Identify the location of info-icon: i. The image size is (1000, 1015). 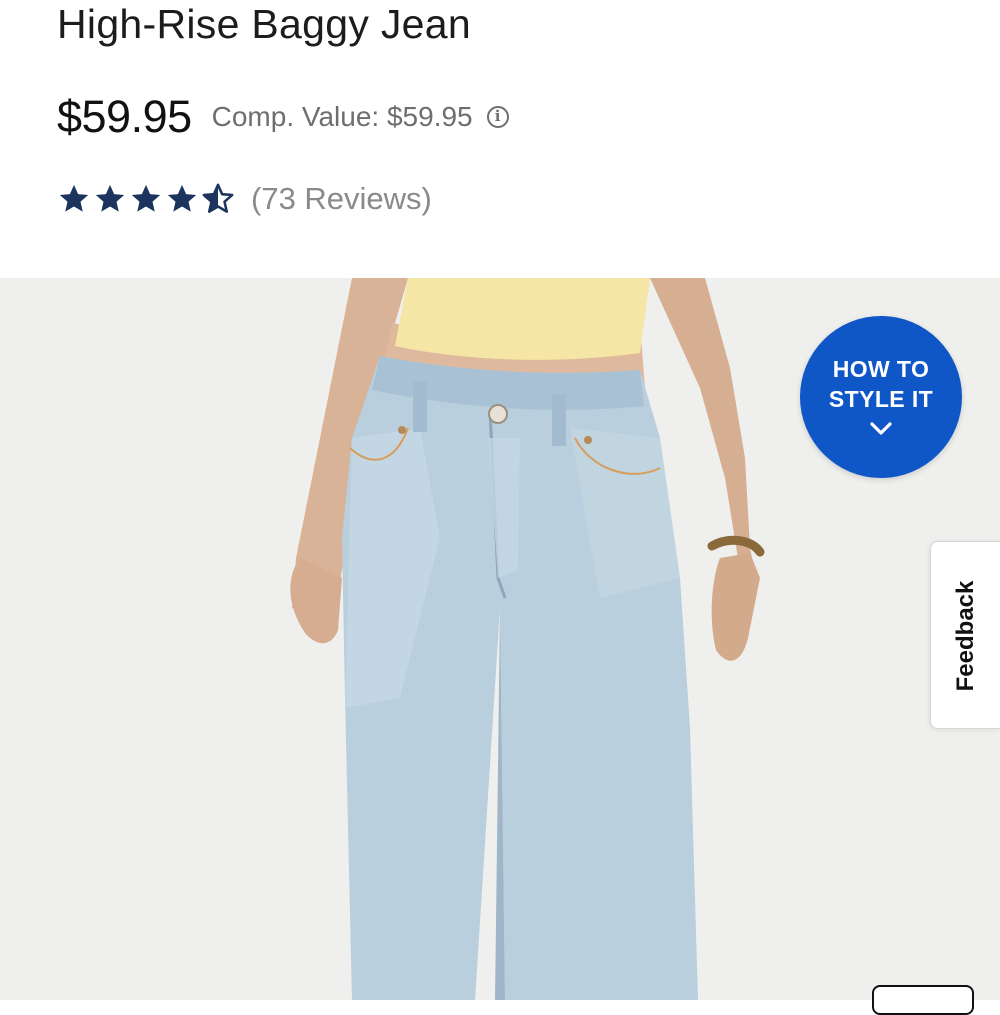
(497, 117).